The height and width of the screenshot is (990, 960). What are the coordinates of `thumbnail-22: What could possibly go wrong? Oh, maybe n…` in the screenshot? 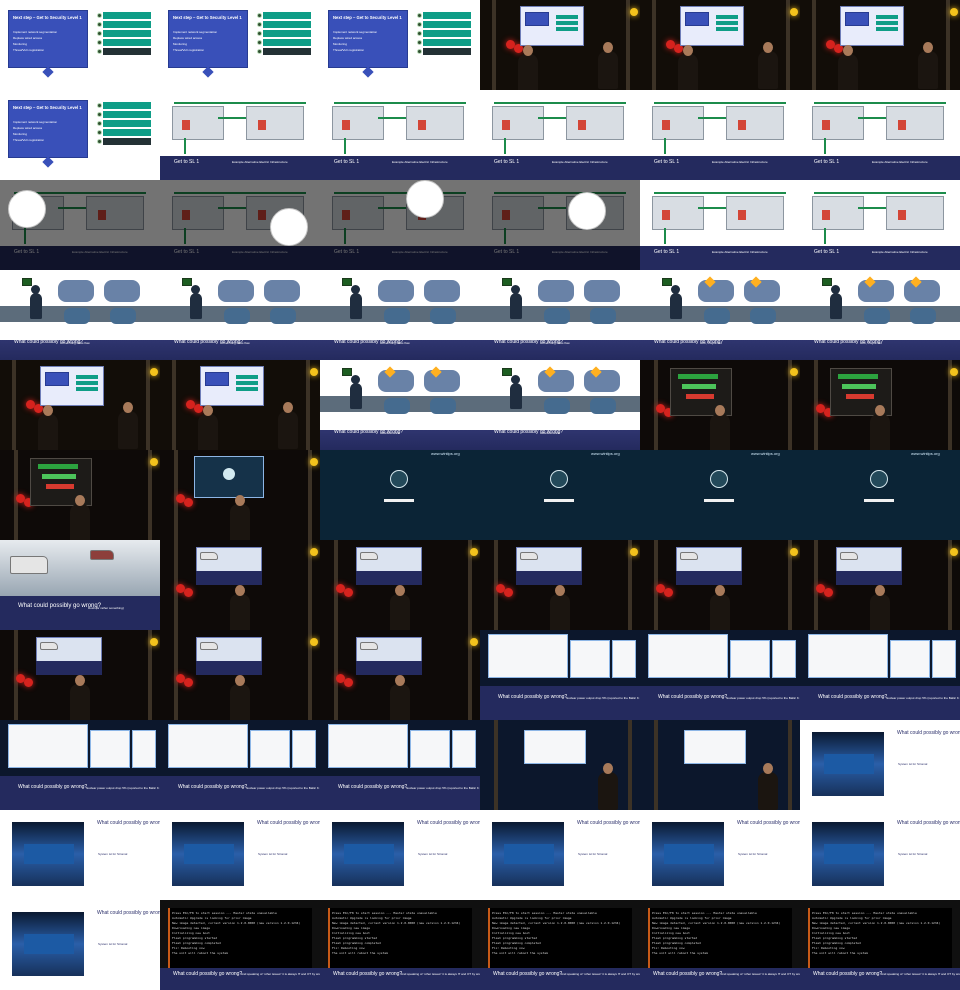 It's located at (720, 315).